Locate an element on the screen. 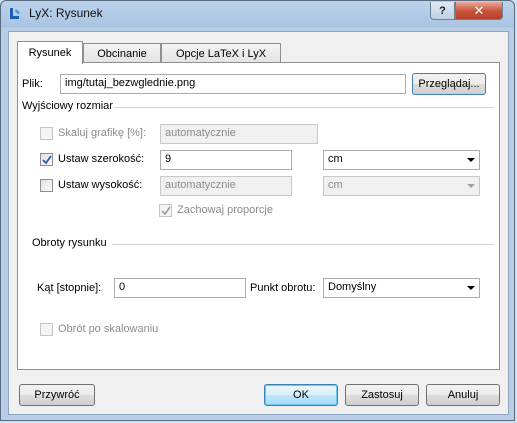 The image size is (517, 423). window-title: LyX: Rysunek is located at coordinates (66, 13).